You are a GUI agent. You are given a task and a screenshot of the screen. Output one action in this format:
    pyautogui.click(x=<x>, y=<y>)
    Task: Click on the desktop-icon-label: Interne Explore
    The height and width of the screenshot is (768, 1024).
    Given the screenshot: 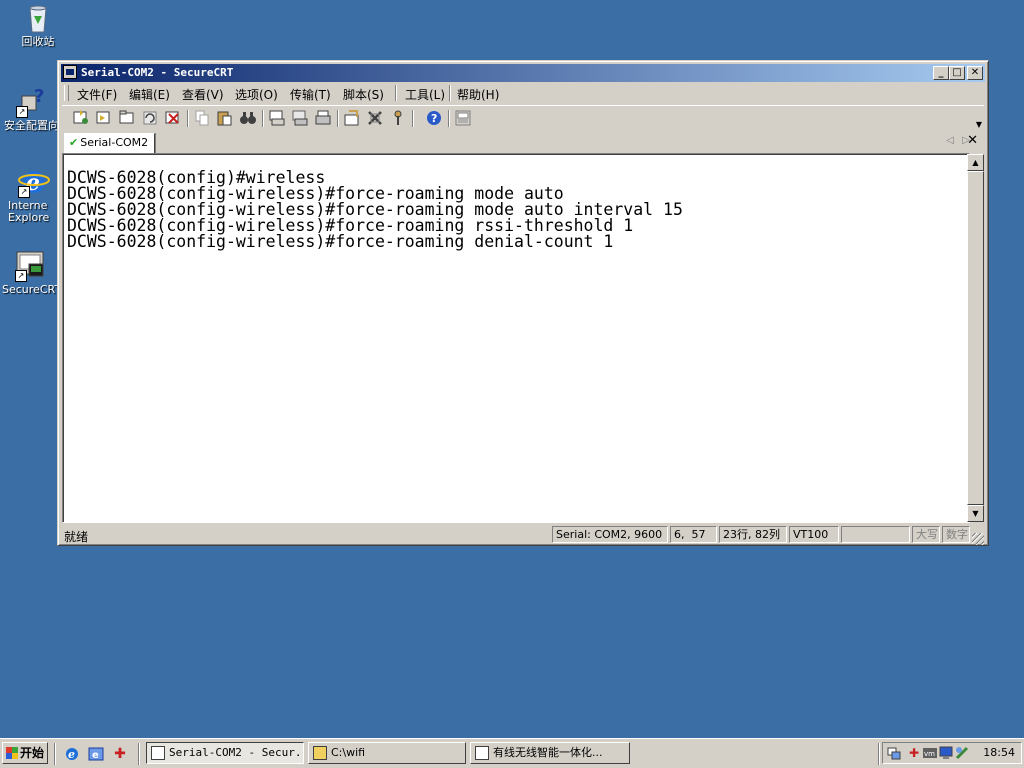 What is the action you would take?
    pyautogui.click(x=29, y=212)
    